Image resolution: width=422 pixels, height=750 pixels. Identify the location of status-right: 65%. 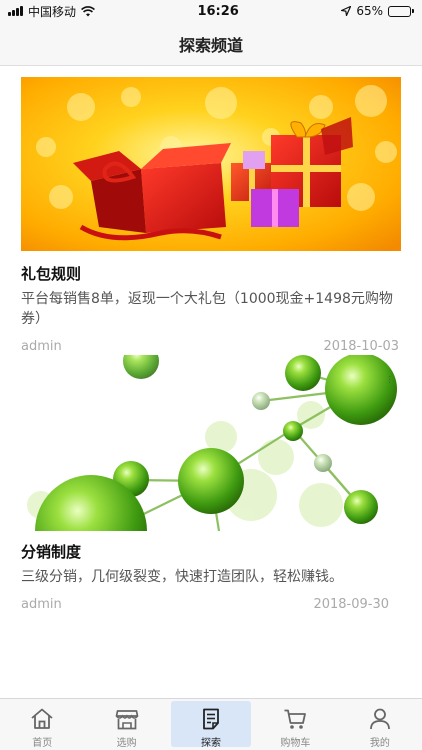
(377, 11).